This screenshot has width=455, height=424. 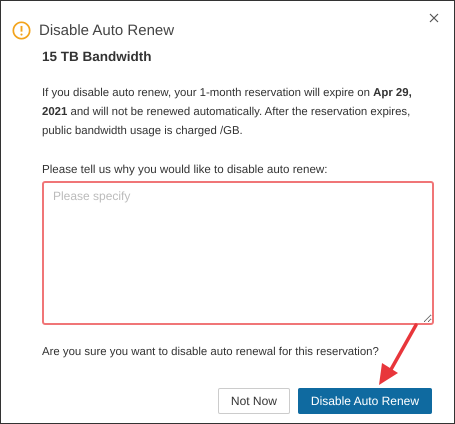 I want to click on dialog-subtitle: 15 TB Bandwidth, so click(x=97, y=56).